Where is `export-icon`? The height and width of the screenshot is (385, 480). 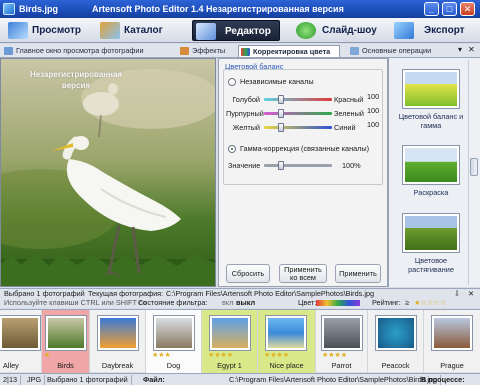 export-icon is located at coordinates (404, 30).